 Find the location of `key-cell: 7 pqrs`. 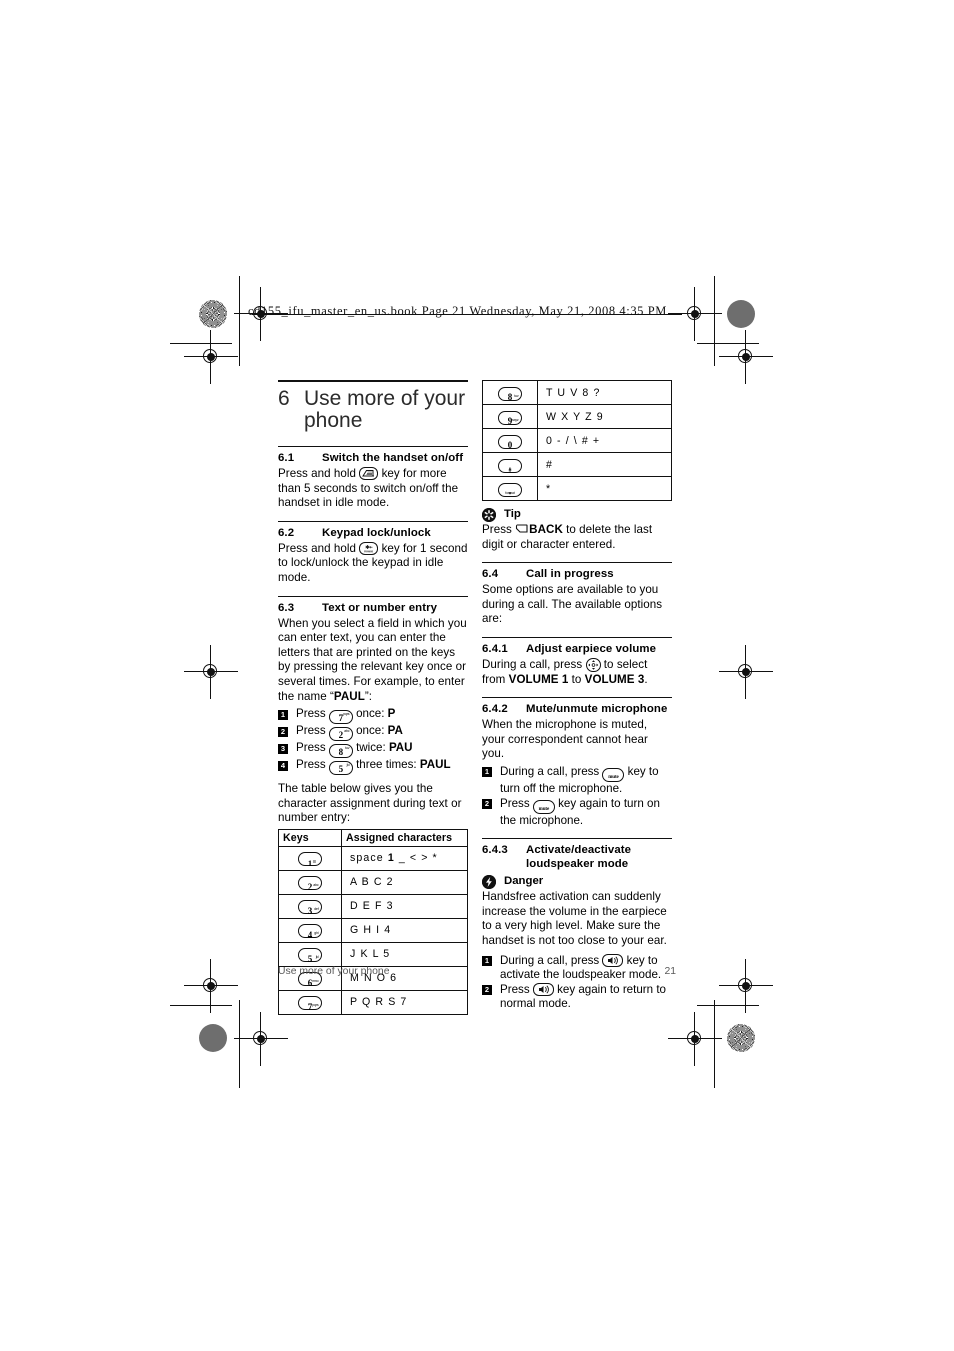

key-cell: 7 pqrs is located at coordinates (310, 1002).